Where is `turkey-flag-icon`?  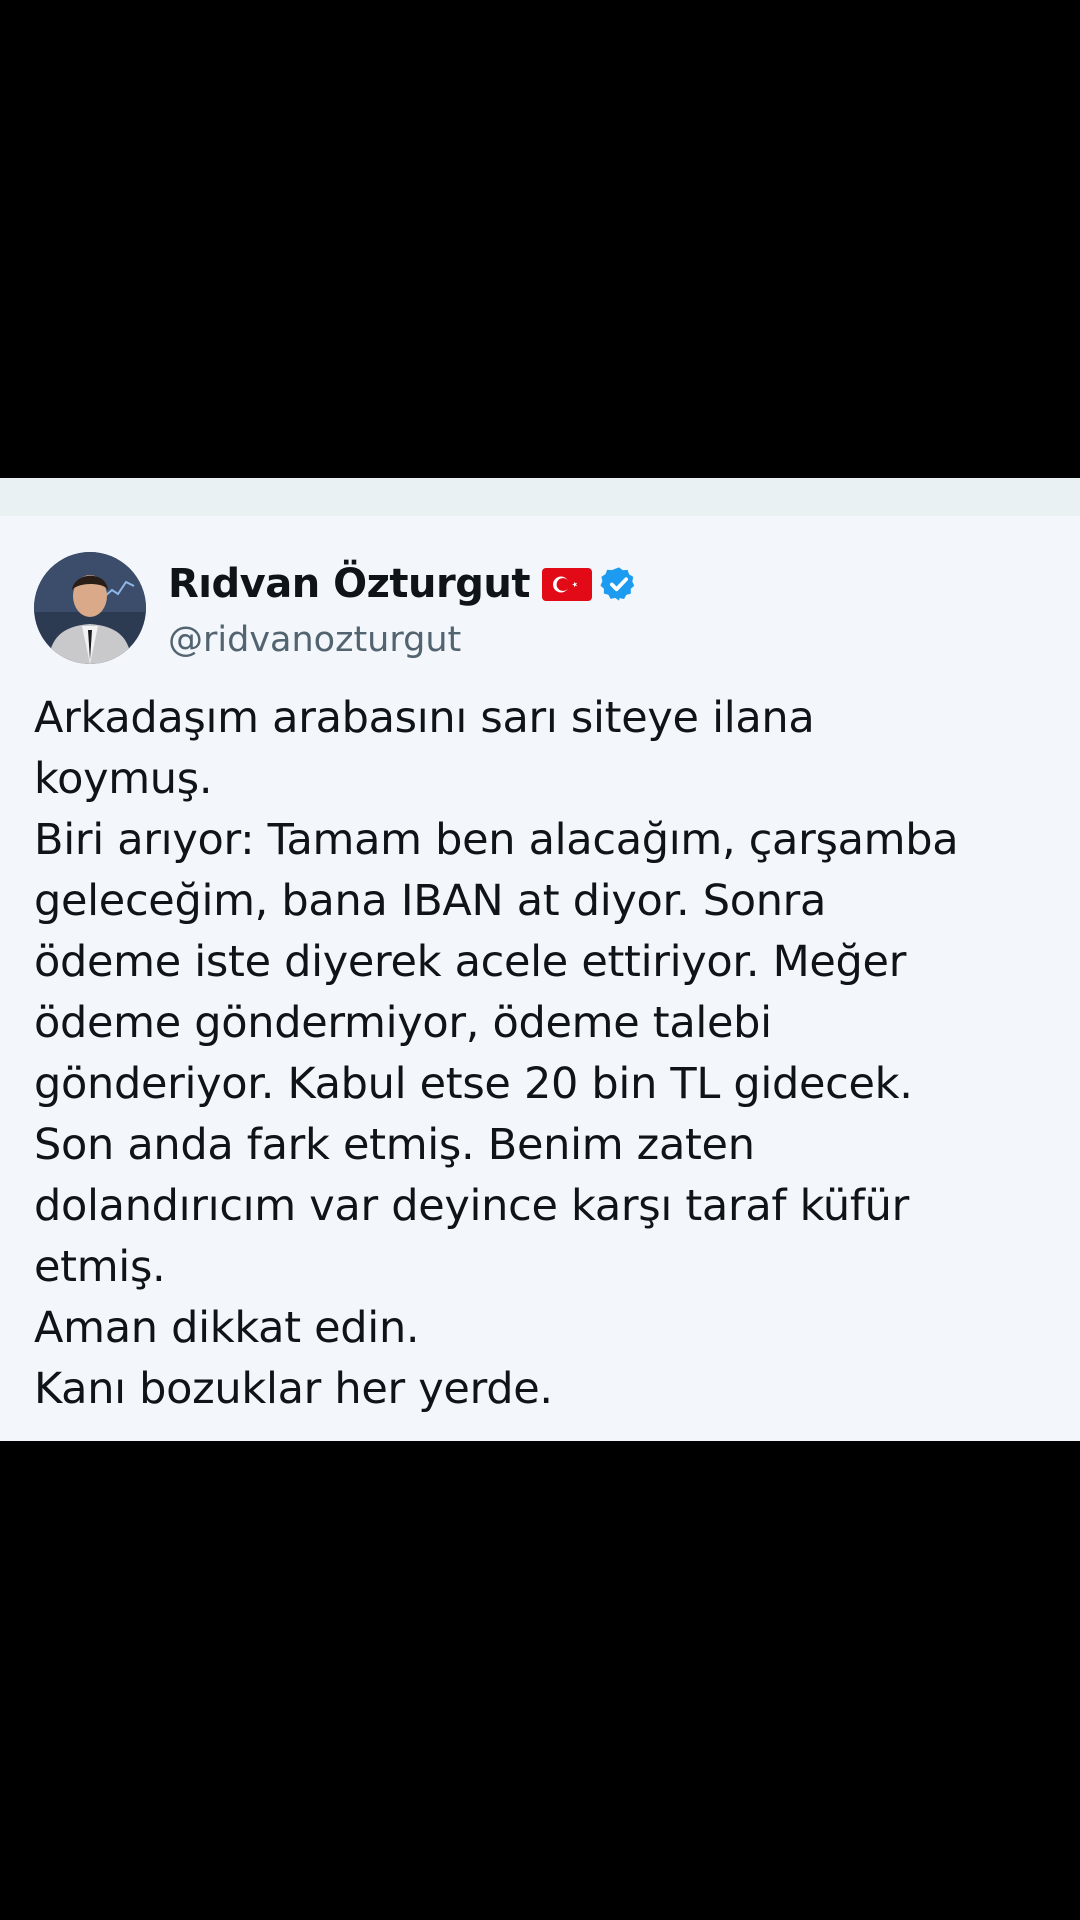
turkey-flag-icon is located at coordinates (566, 584).